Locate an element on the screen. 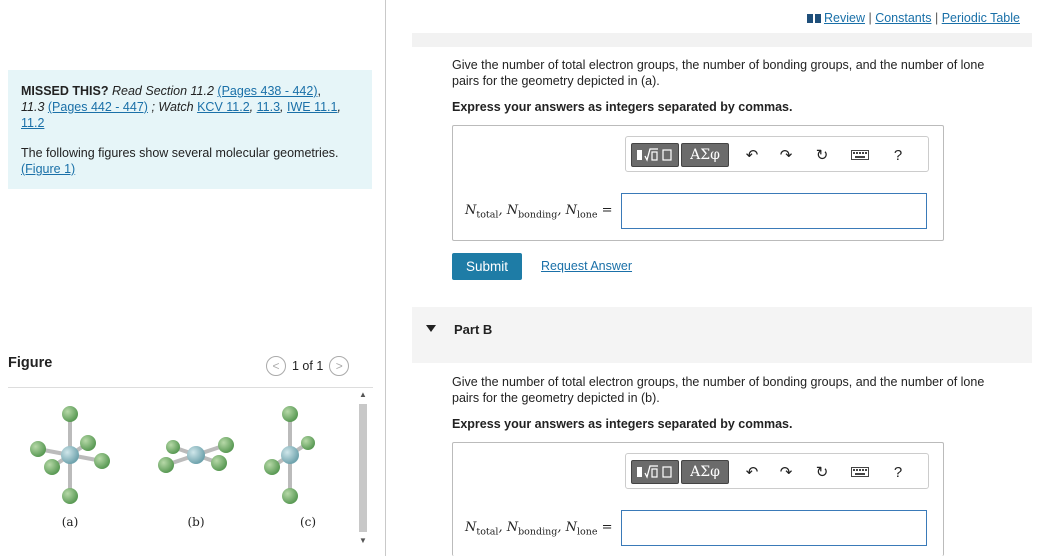 The image size is (1044, 556). pager-text: 1 of 1 is located at coordinates (308, 366).